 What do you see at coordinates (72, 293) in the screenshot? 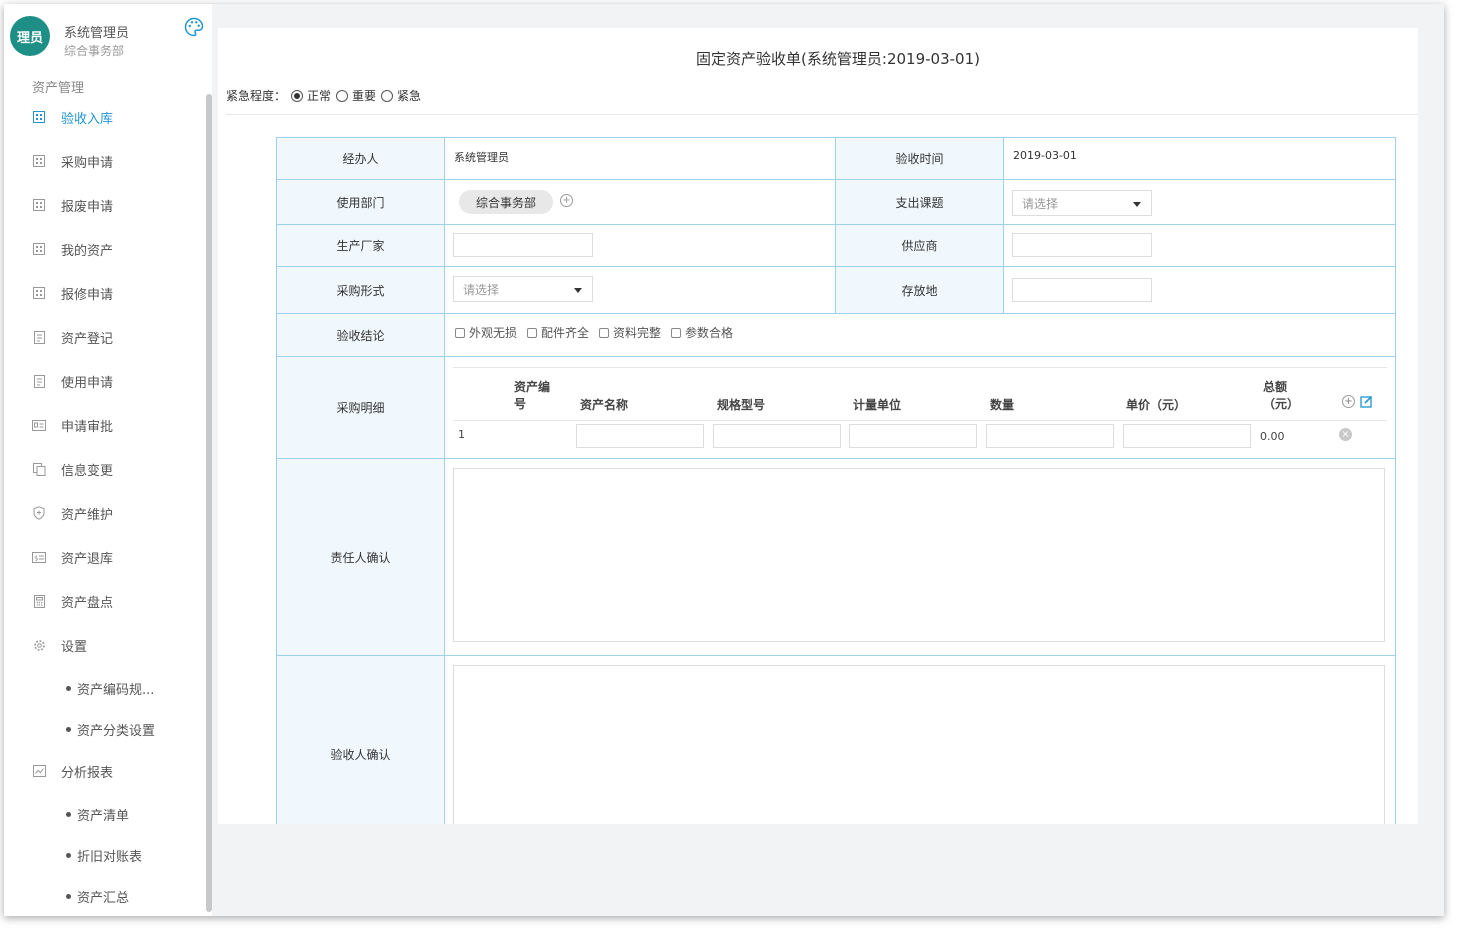
I see `sidebar-item-repair: 报修申请` at bounding box center [72, 293].